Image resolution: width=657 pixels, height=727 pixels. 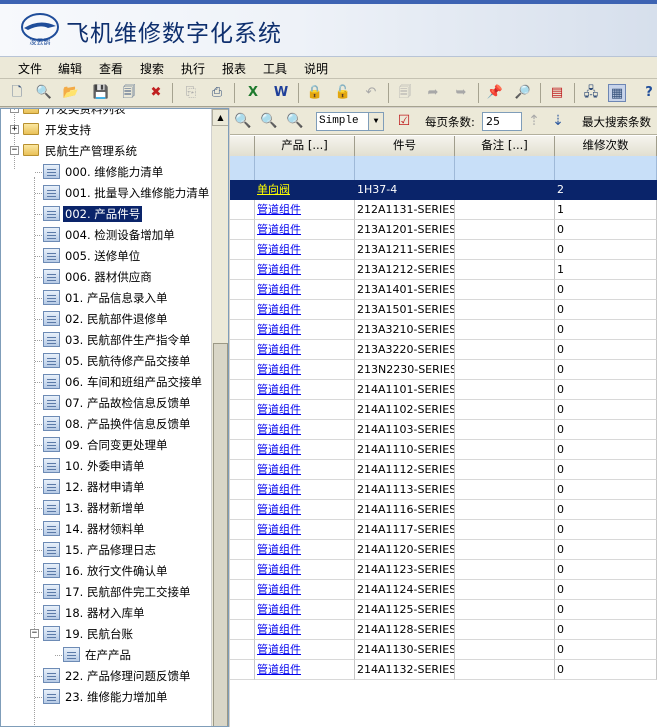 I want to click on table-row: 管道组件 213A1211-SERIES 0, so click(x=443, y=250).